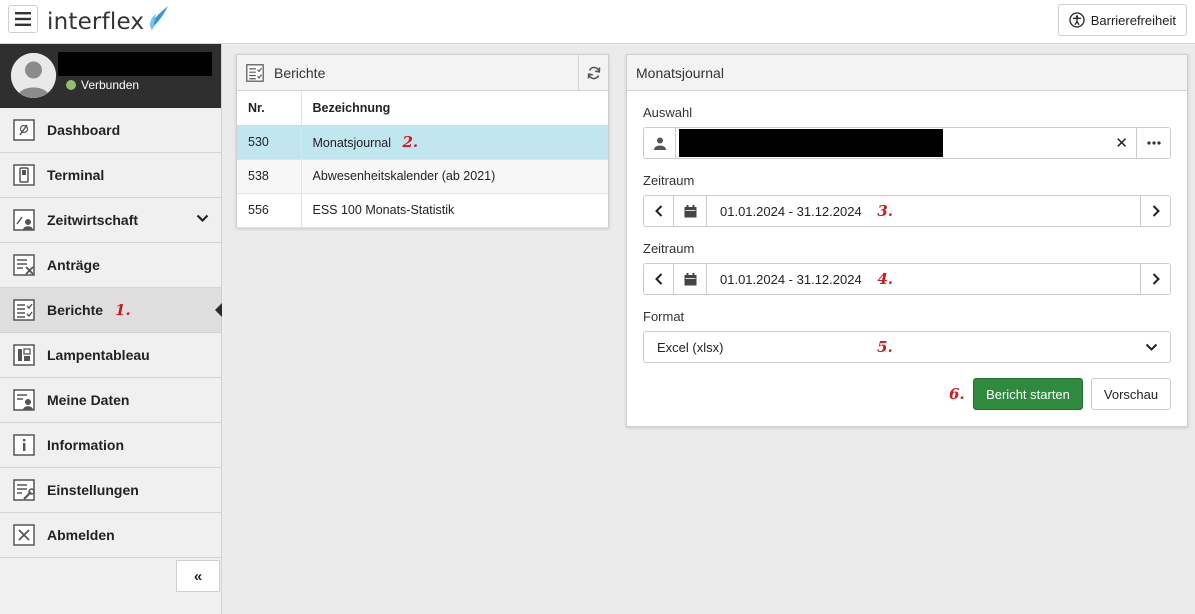  What do you see at coordinates (1153, 143) in the screenshot?
I see `more-options-button` at bounding box center [1153, 143].